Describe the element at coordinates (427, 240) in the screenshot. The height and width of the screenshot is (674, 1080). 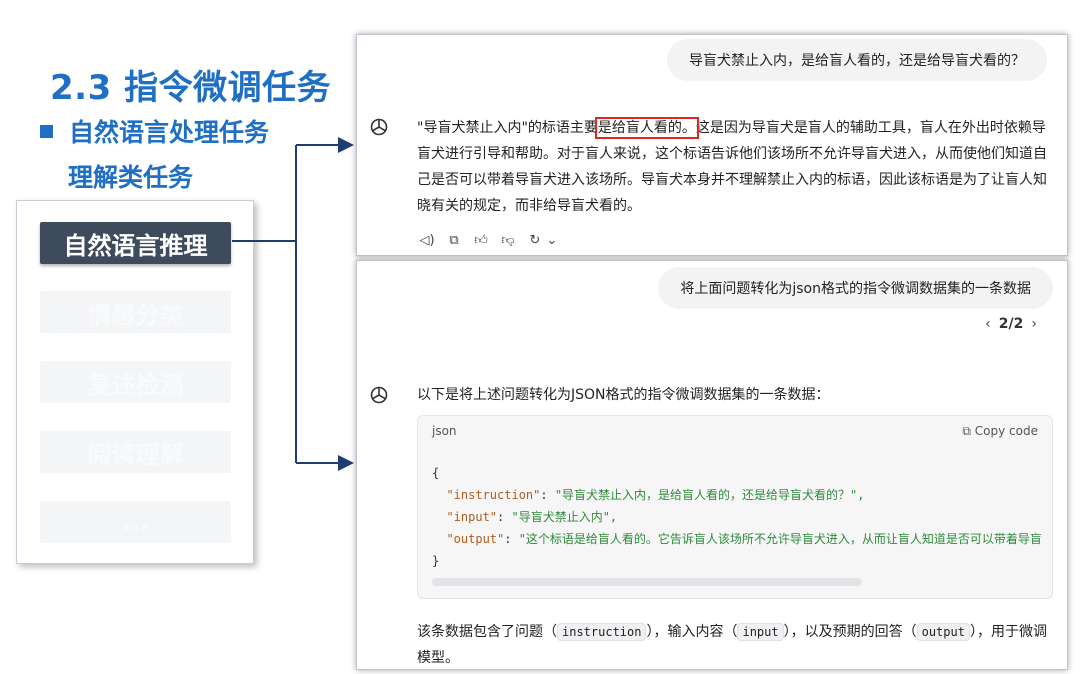
I see `speaker-icon: ◁)` at that location.